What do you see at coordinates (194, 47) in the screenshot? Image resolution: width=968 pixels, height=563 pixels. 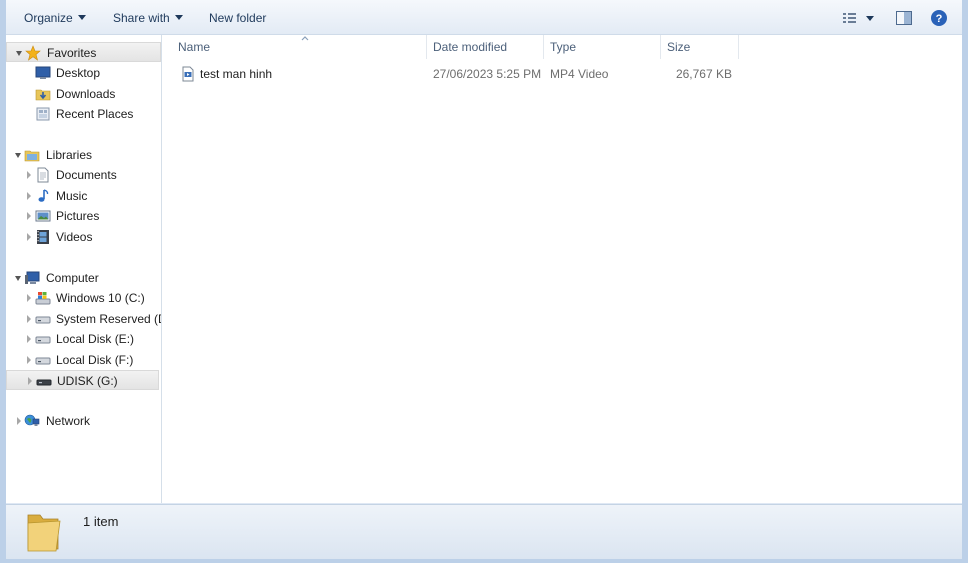 I see `column-header-label: Name` at bounding box center [194, 47].